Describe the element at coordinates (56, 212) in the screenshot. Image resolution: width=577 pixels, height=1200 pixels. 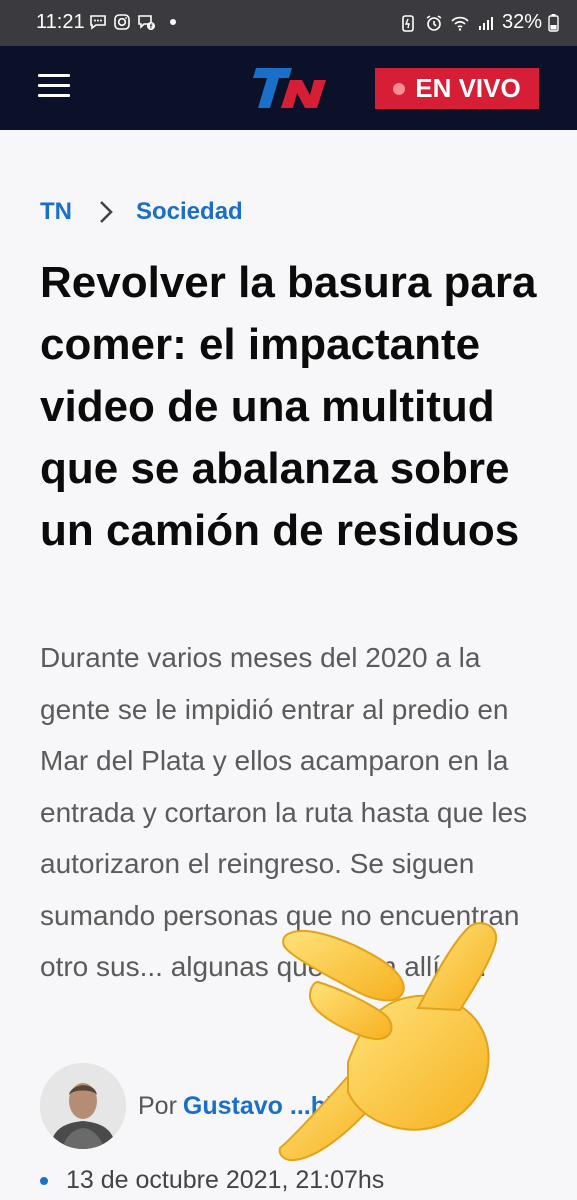
I see `breadcrumb-home: TN` at that location.